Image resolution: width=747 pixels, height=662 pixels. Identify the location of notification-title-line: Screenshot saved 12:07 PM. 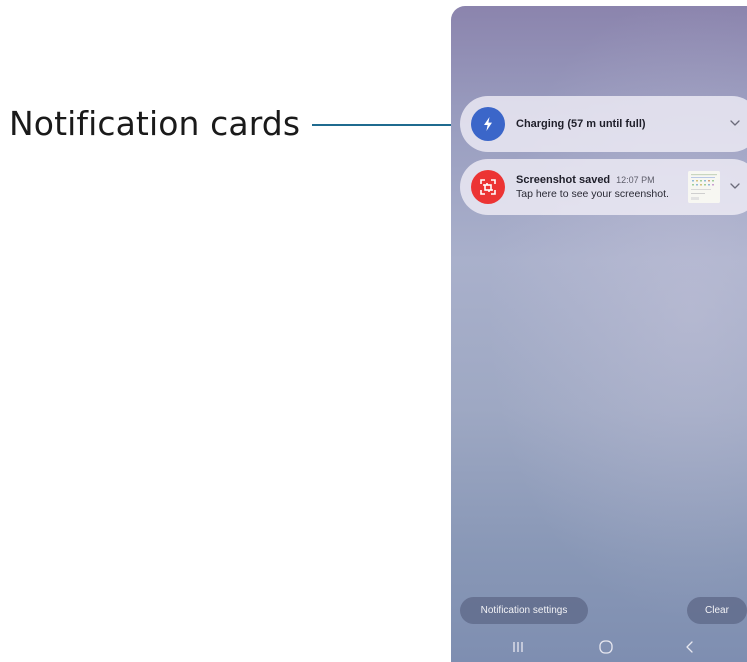
(585, 180).